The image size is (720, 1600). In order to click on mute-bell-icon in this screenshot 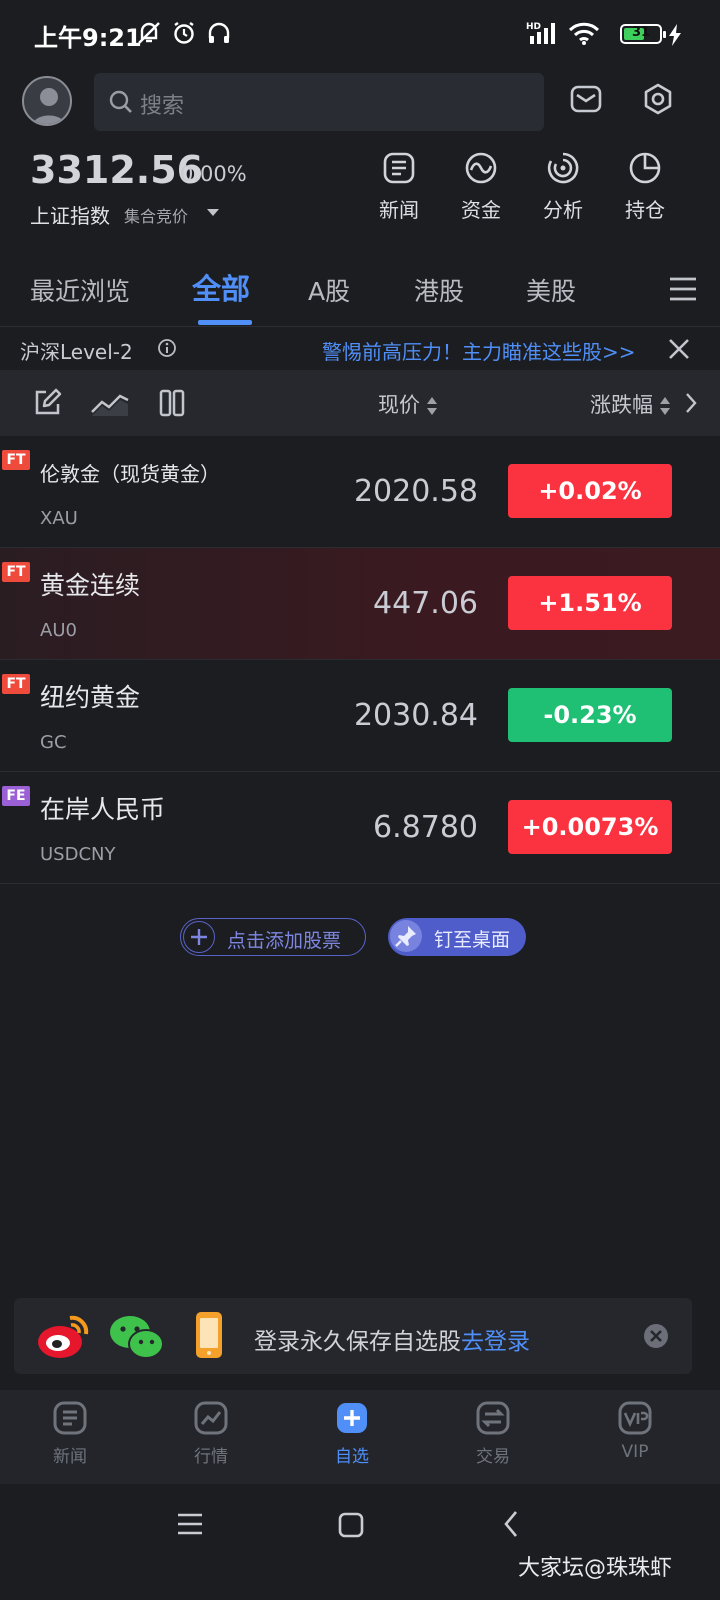, I will do `click(149, 33)`.